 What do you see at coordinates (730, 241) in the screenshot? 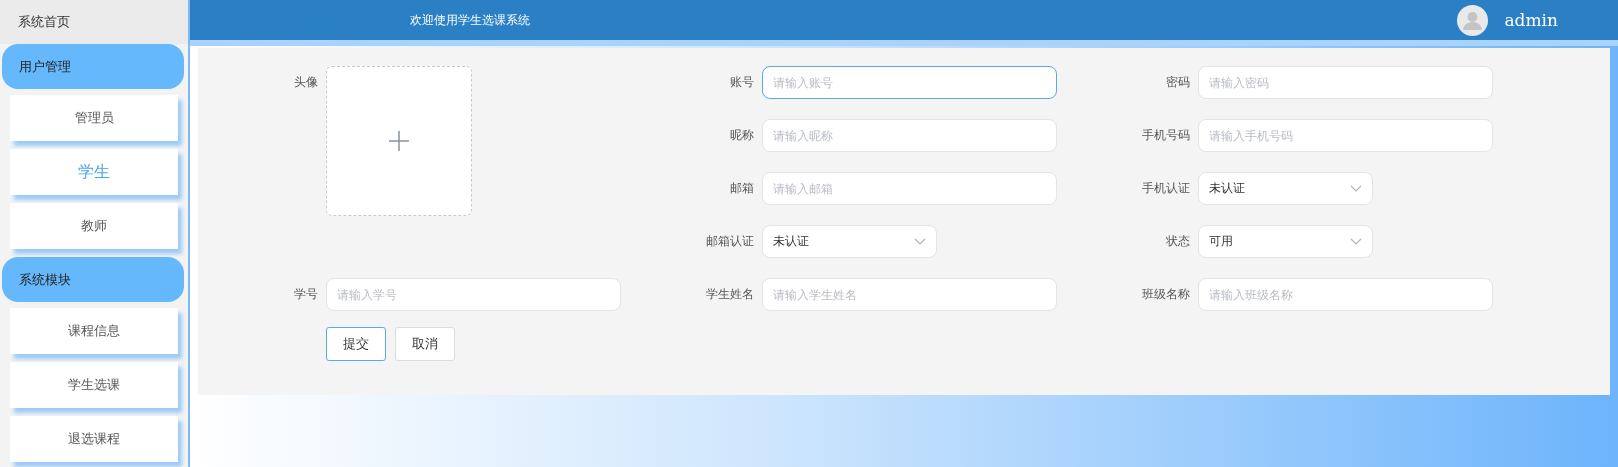
I see `field-label: 邮箱认证` at bounding box center [730, 241].